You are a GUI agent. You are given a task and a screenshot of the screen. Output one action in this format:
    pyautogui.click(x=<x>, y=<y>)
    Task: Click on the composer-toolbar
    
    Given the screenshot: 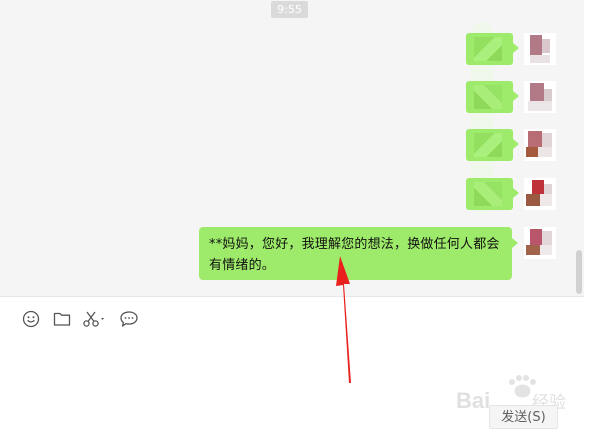 What is the action you would take?
    pyautogui.click(x=90, y=319)
    